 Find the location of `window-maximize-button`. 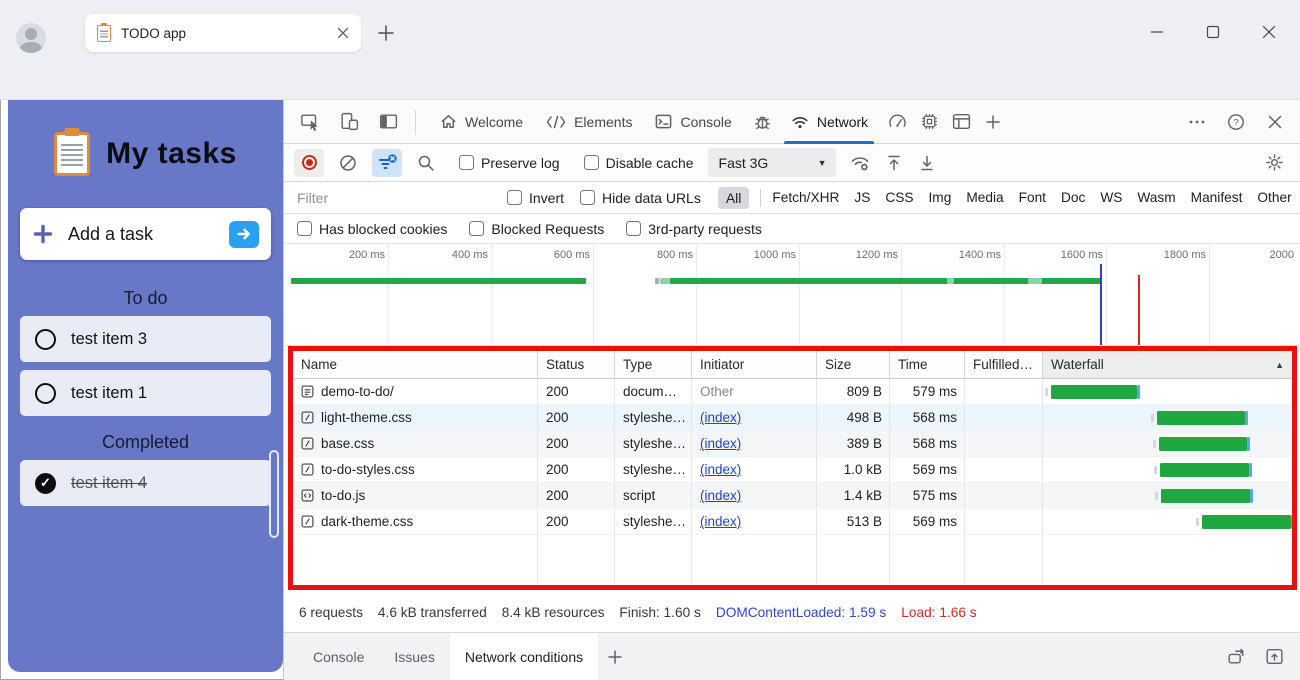

window-maximize-button is located at coordinates (1213, 32).